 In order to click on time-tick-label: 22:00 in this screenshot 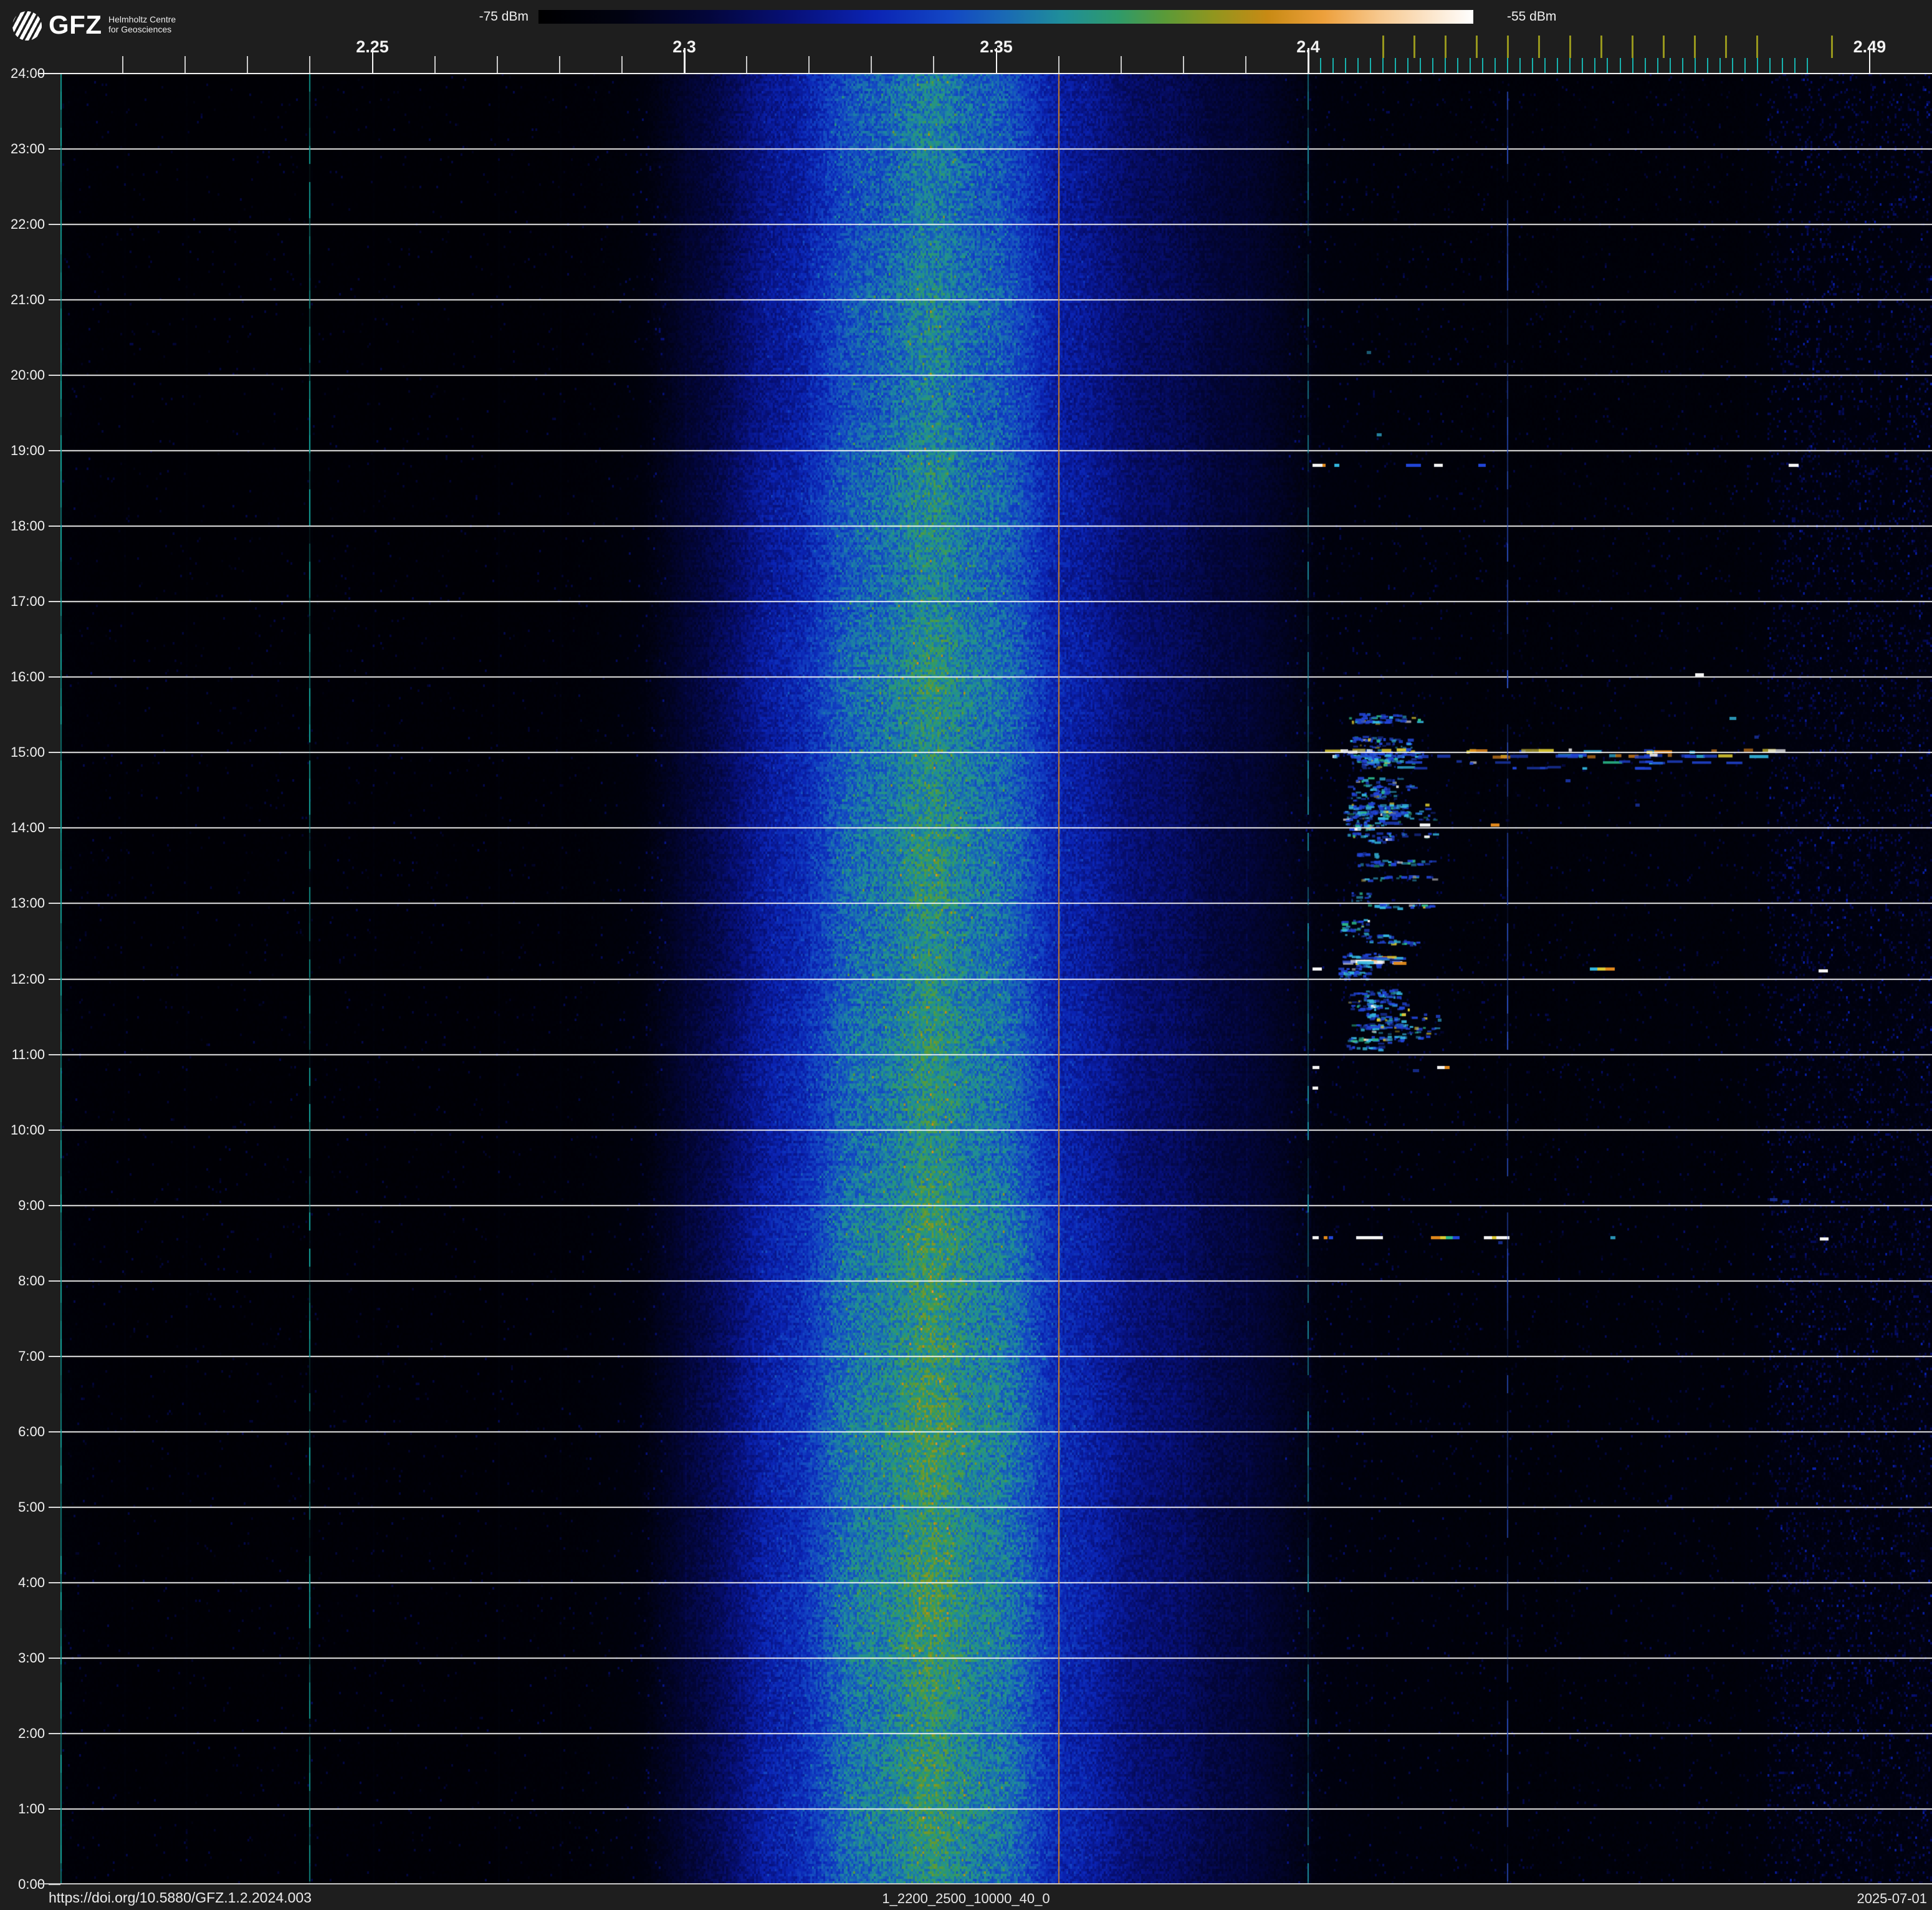, I will do `click(27, 224)`.